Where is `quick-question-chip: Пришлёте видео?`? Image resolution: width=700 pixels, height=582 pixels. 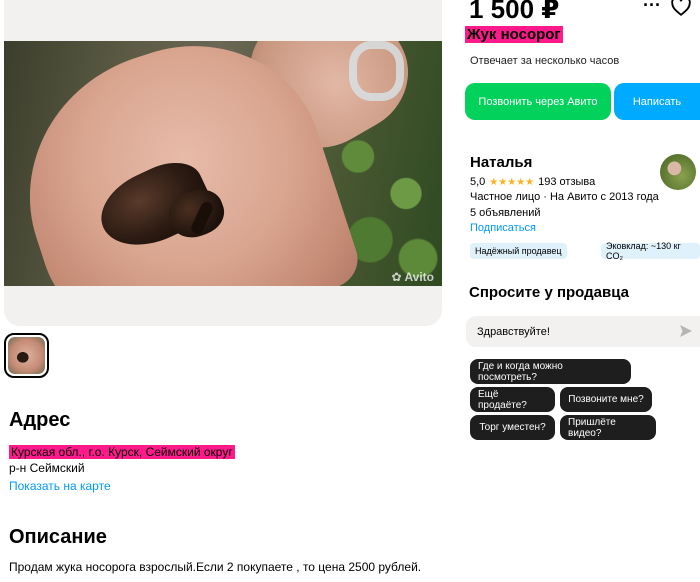 quick-question-chip: Пришлёте видео? is located at coordinates (608, 427).